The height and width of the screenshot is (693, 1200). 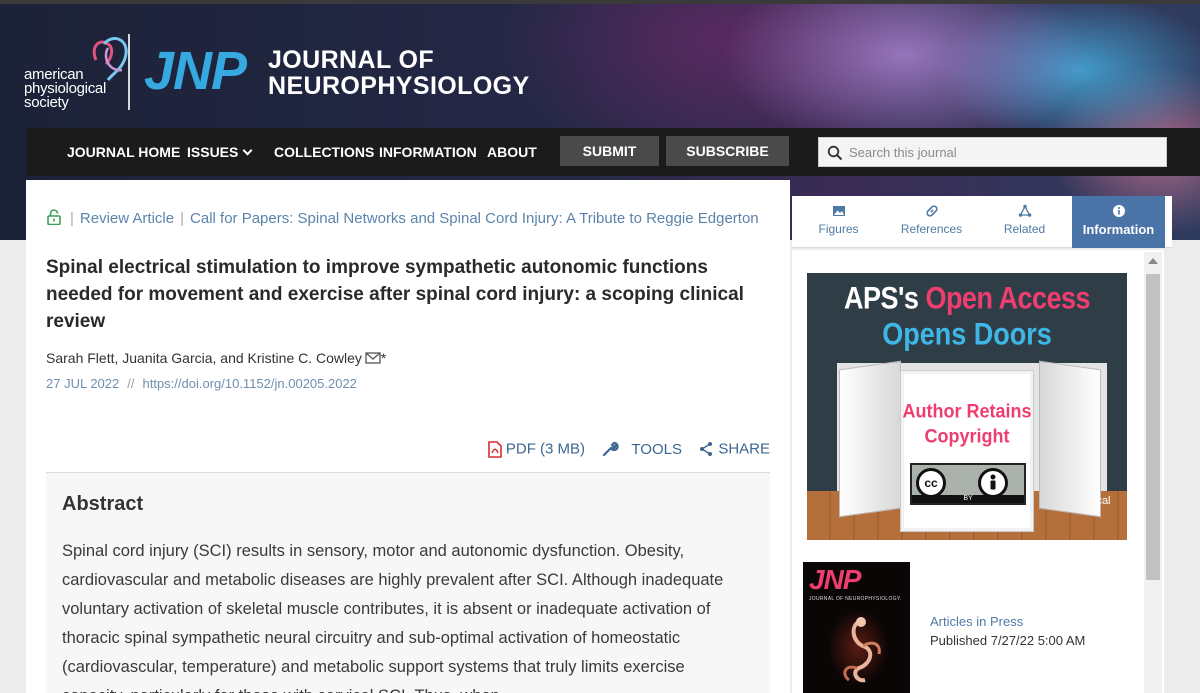 I want to click on ad-headline-1: APS's Open Access, so click(x=967, y=299).